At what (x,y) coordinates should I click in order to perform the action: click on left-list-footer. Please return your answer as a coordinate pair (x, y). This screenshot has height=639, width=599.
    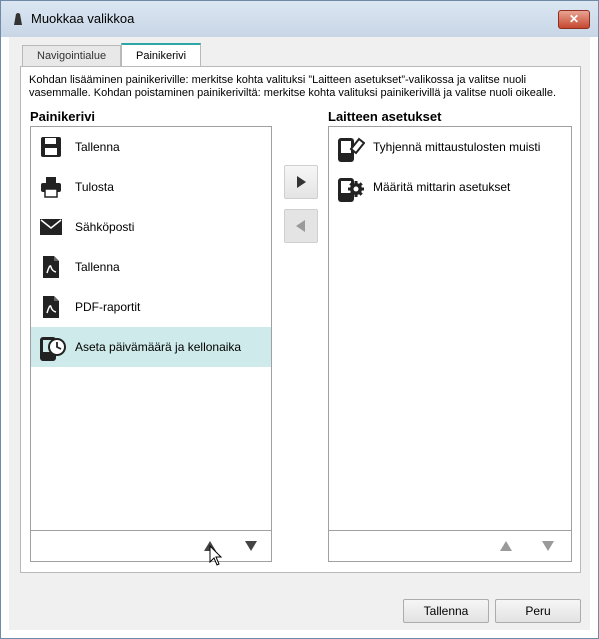
    Looking at the image, I should click on (151, 548).